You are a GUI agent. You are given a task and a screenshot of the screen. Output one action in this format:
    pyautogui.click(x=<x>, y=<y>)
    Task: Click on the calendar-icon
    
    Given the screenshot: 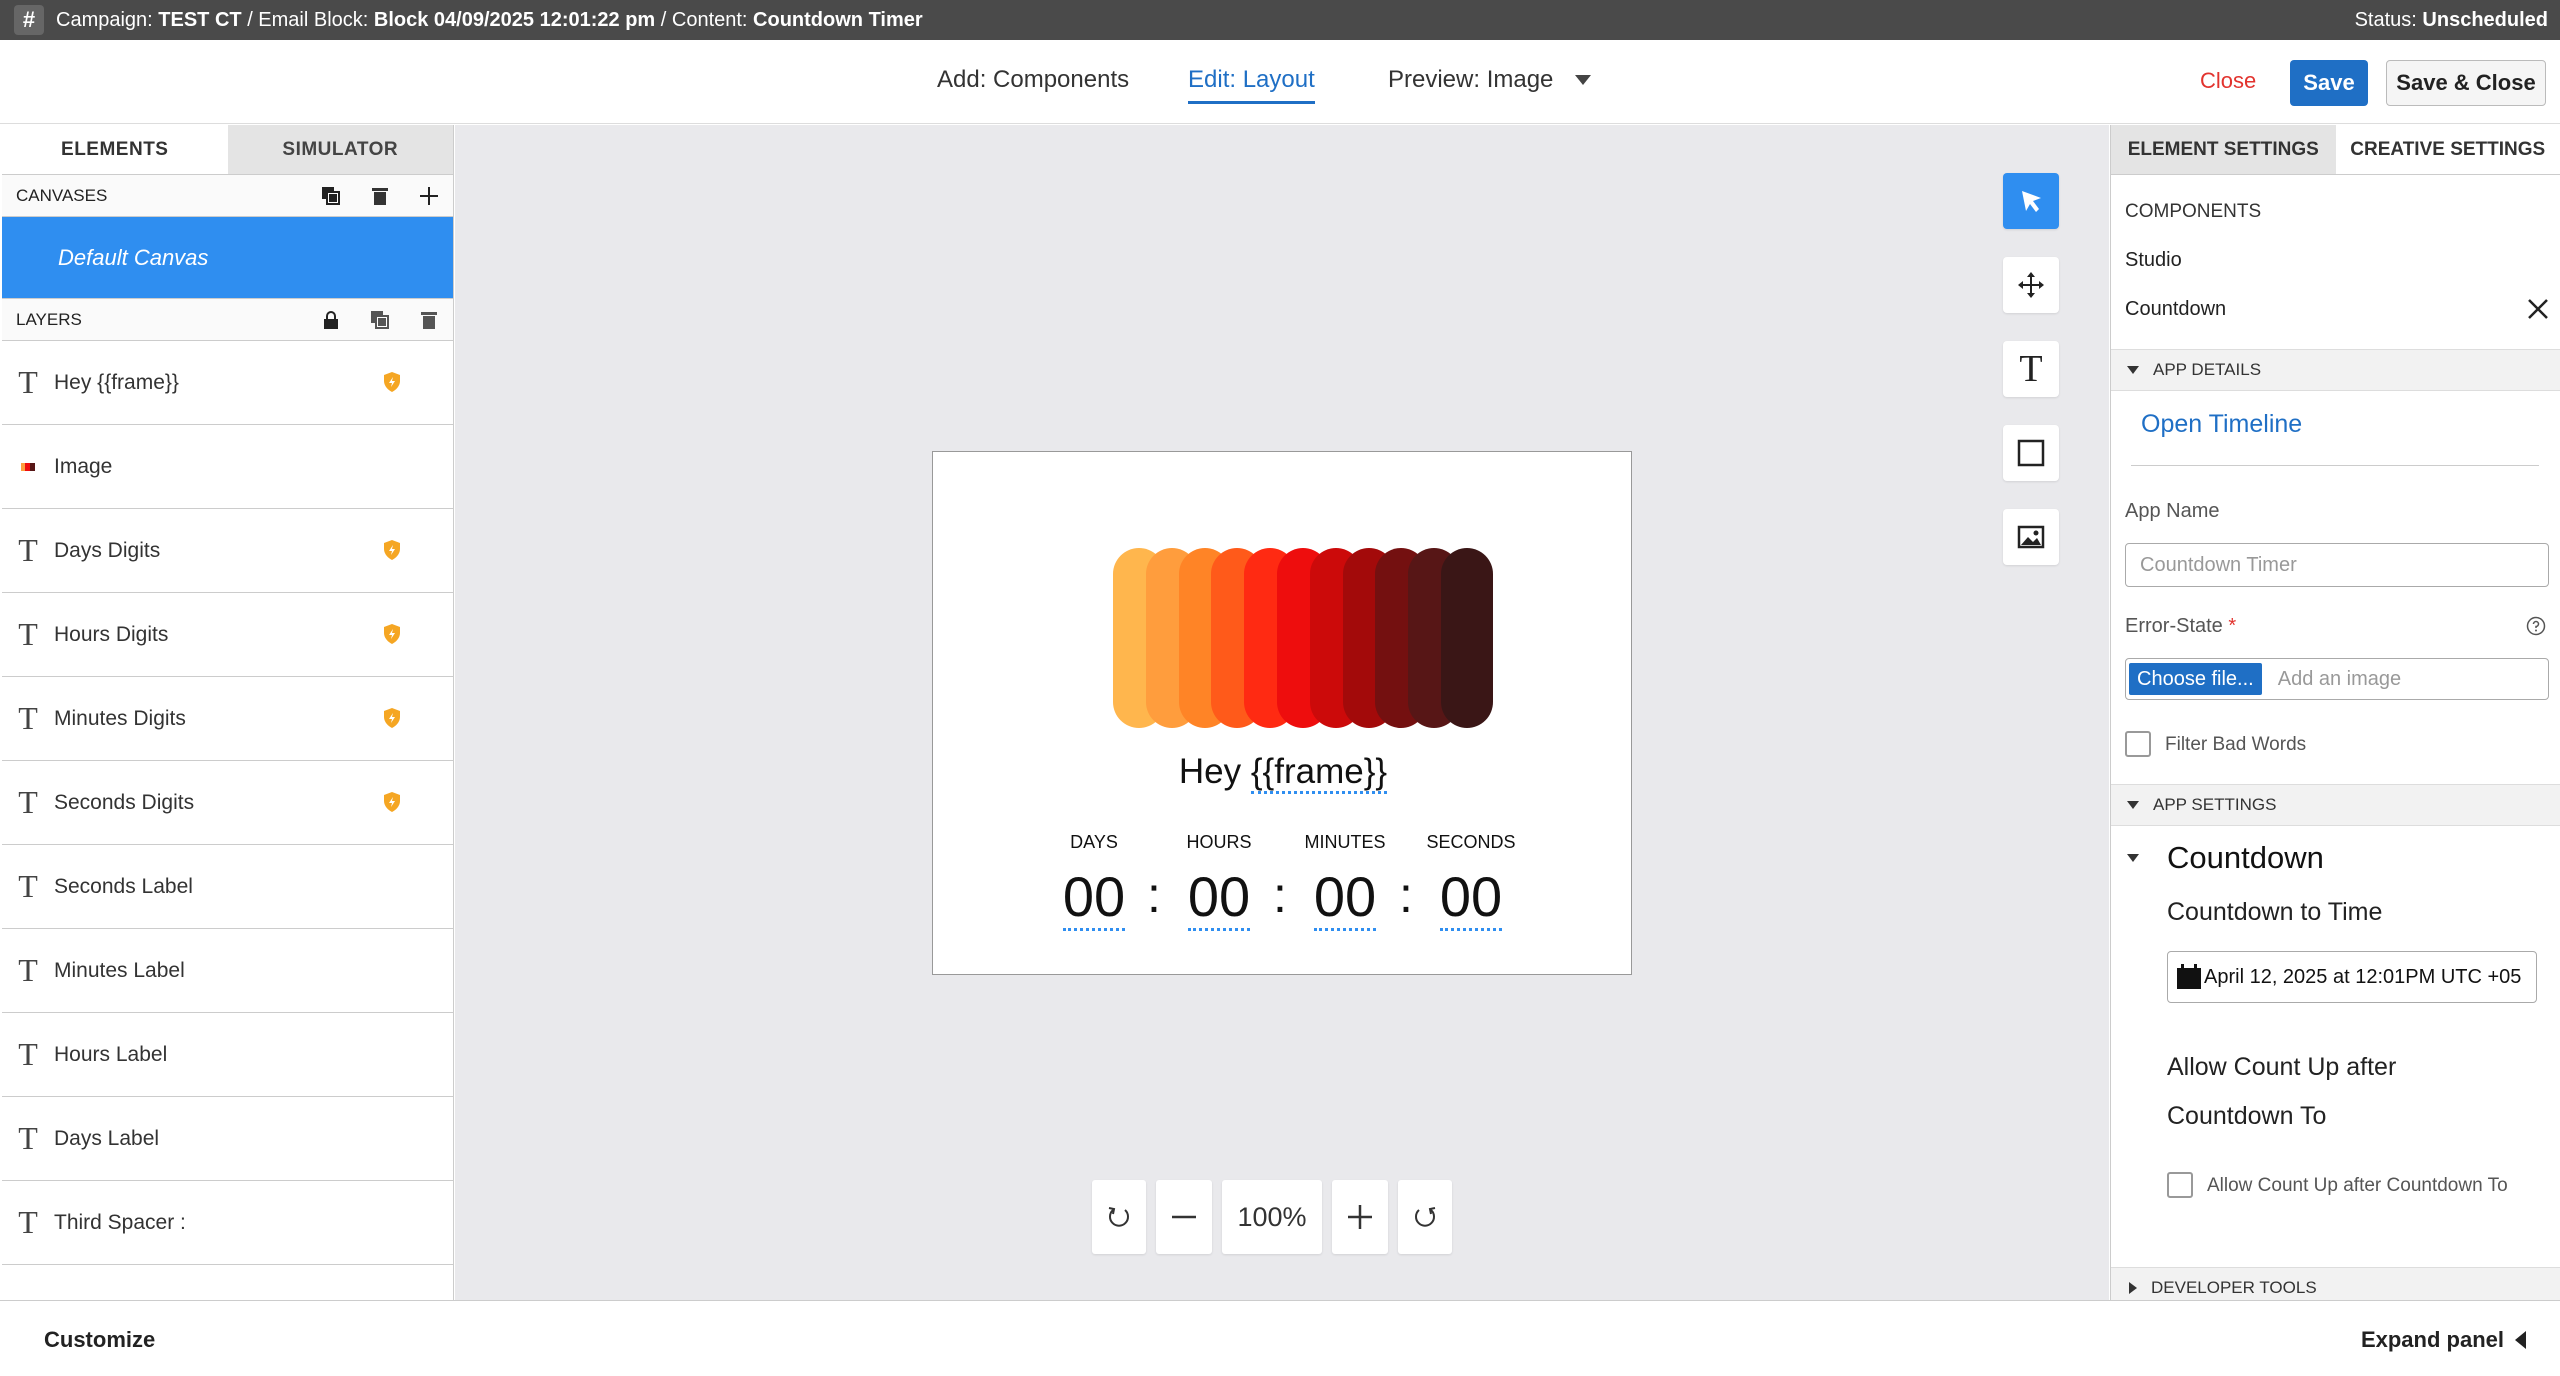 What is the action you would take?
    pyautogui.click(x=2189, y=976)
    